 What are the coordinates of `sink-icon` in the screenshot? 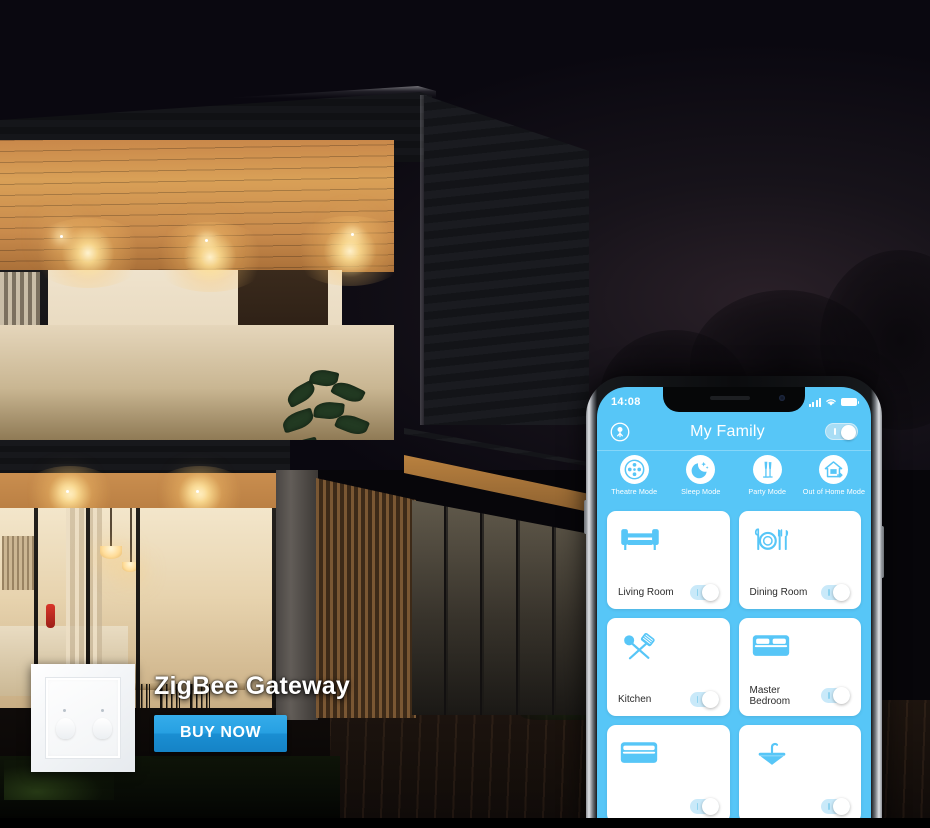 It's located at (772, 756).